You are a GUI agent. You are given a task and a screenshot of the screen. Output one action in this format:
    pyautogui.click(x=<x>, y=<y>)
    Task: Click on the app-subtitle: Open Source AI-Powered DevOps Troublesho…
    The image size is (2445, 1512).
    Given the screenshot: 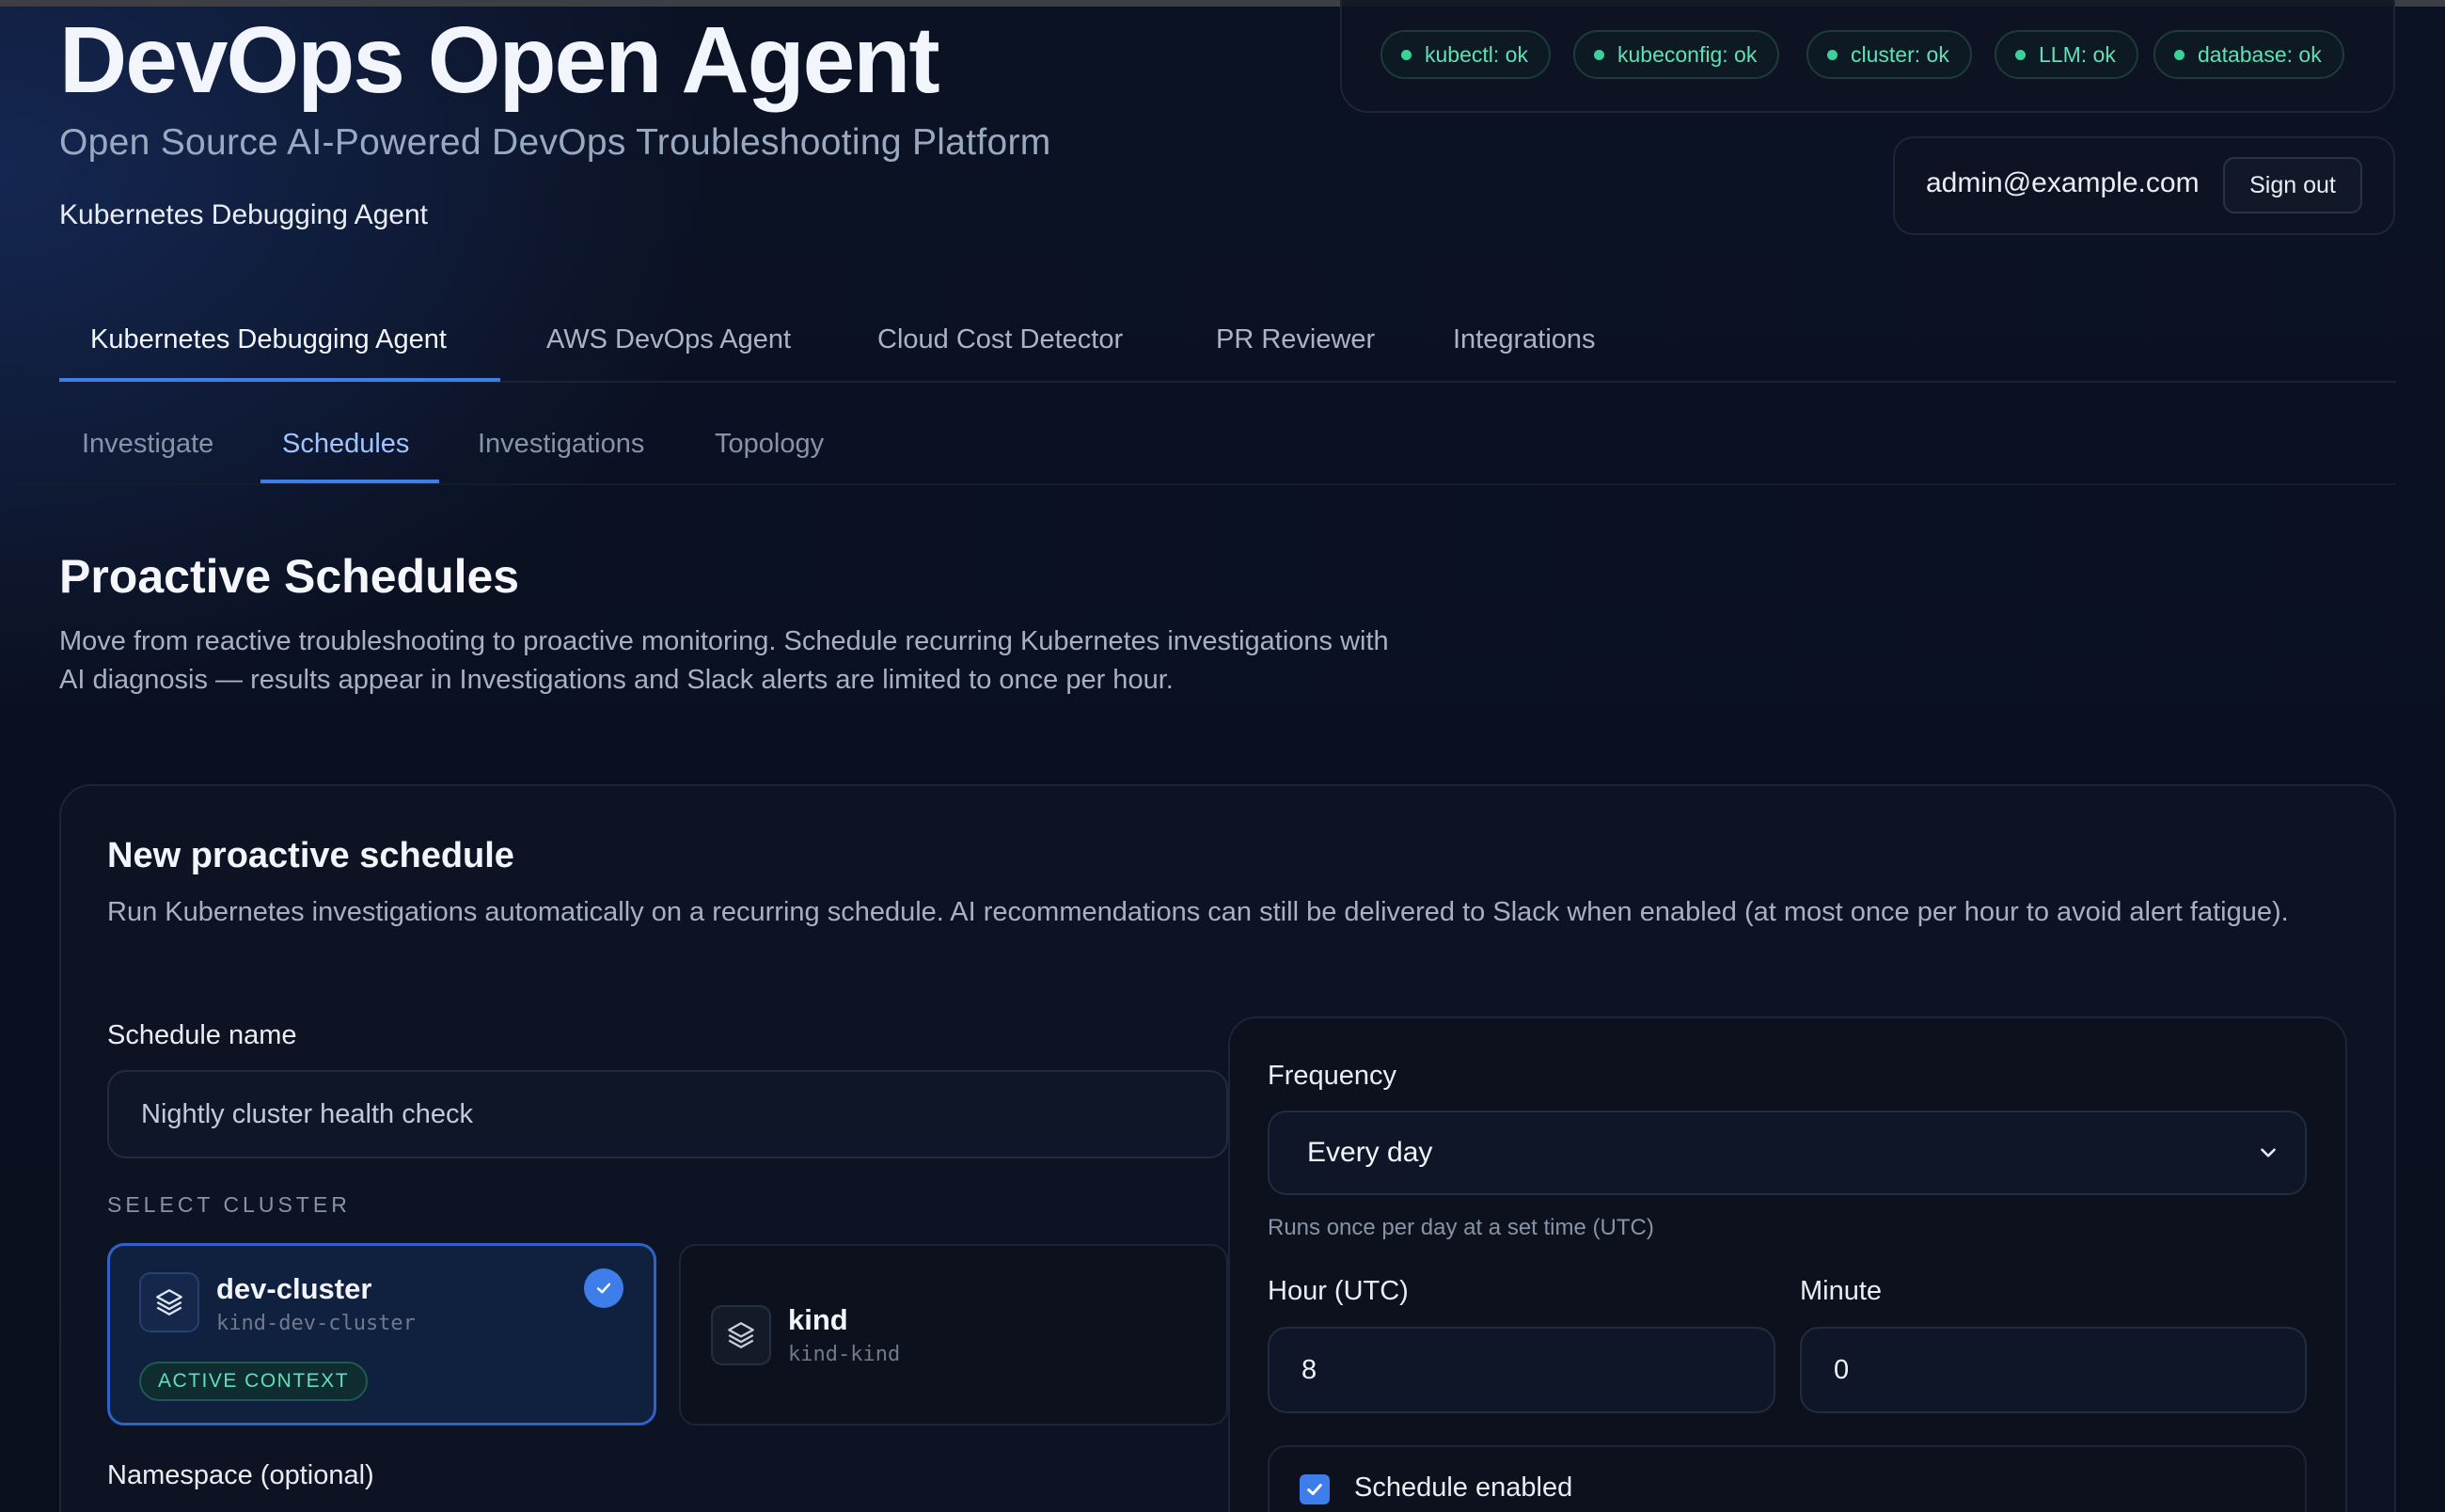 What is the action you would take?
    pyautogui.click(x=555, y=142)
    